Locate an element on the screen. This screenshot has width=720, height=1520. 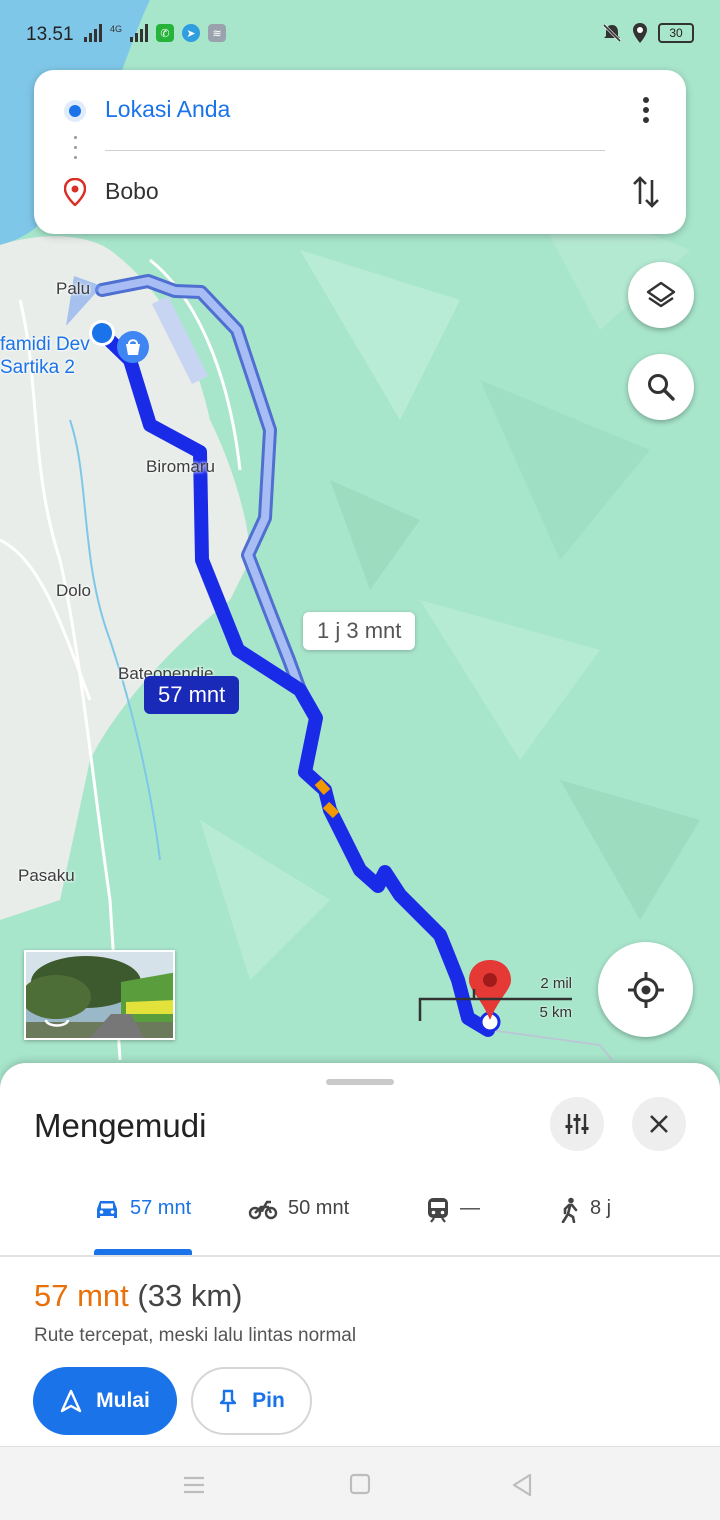
navigation-arrow-icon is located at coordinates (71, 1401).